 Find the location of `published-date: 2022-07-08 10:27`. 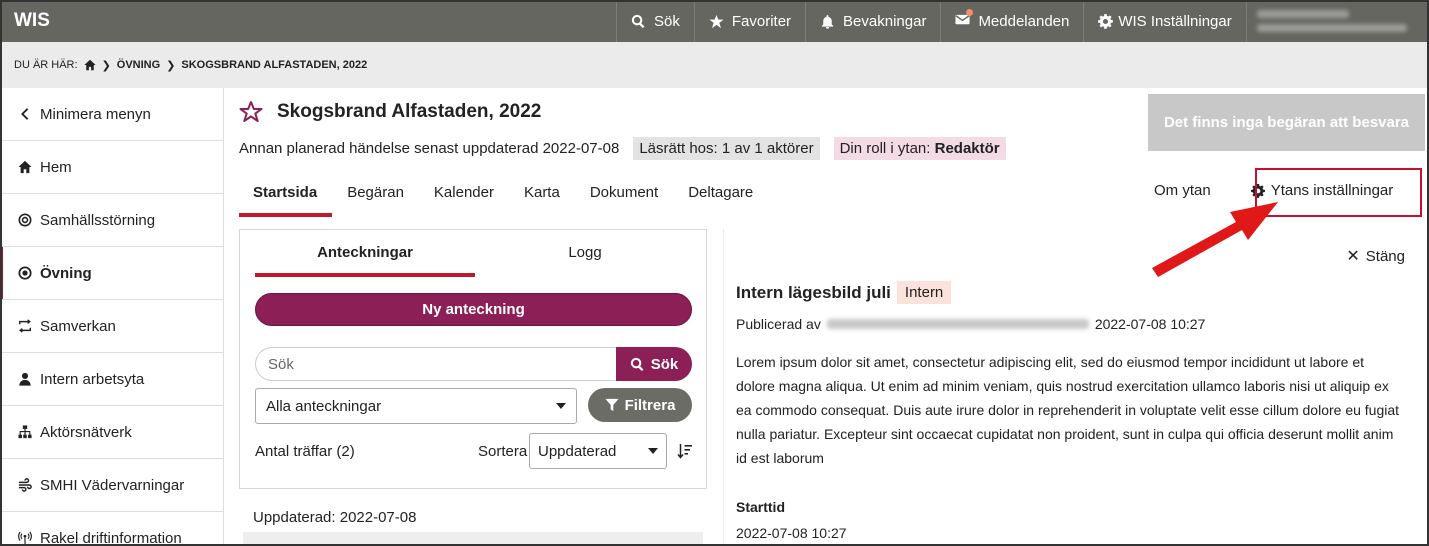

published-date: 2022-07-08 10:27 is located at coordinates (1150, 324).